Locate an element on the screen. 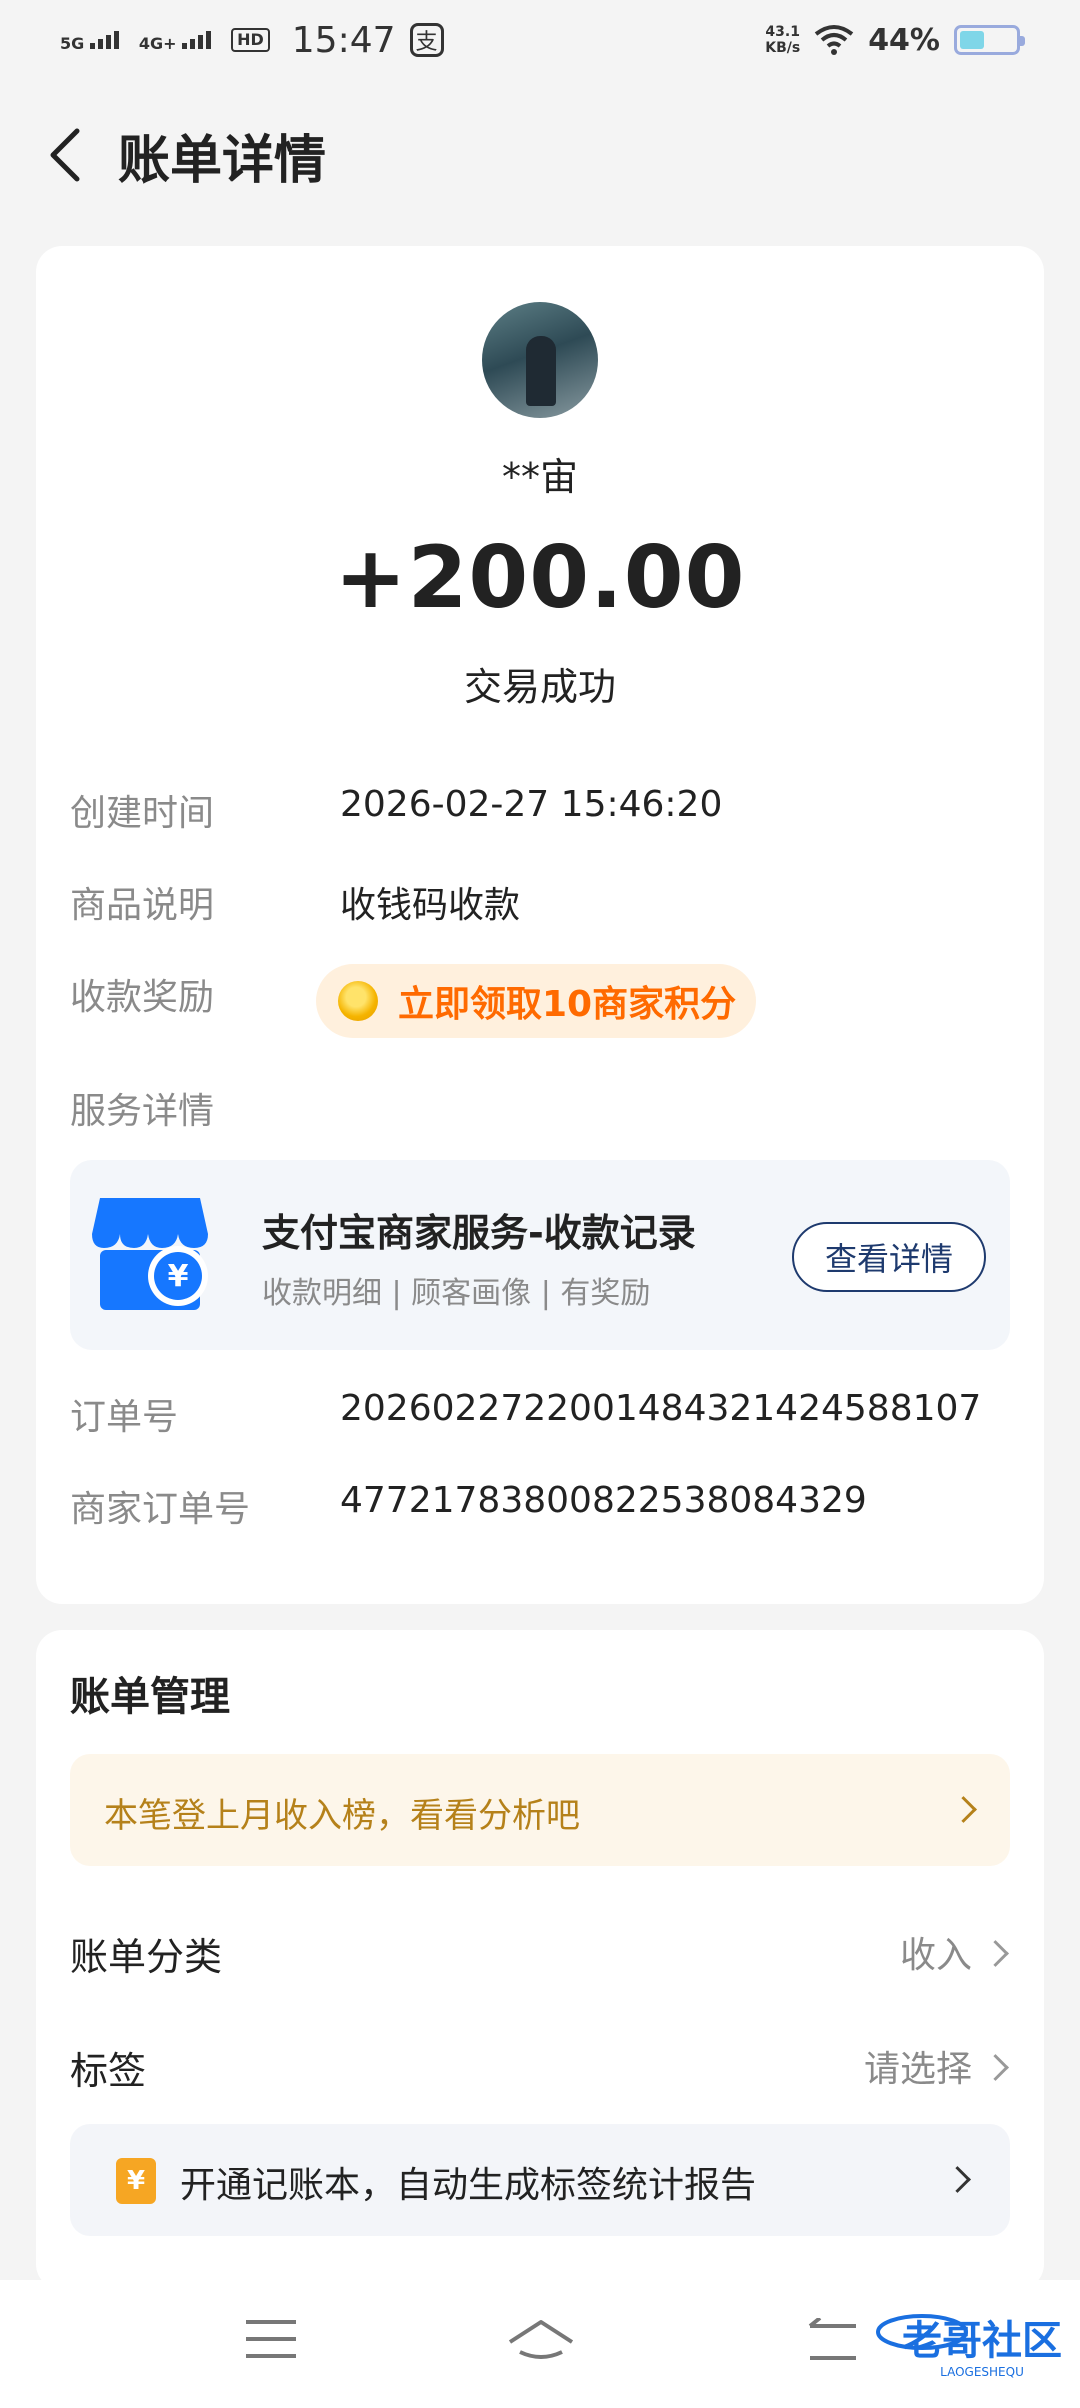 This screenshot has width=1080, height=2408. amount: +200.00 is located at coordinates (540, 578).